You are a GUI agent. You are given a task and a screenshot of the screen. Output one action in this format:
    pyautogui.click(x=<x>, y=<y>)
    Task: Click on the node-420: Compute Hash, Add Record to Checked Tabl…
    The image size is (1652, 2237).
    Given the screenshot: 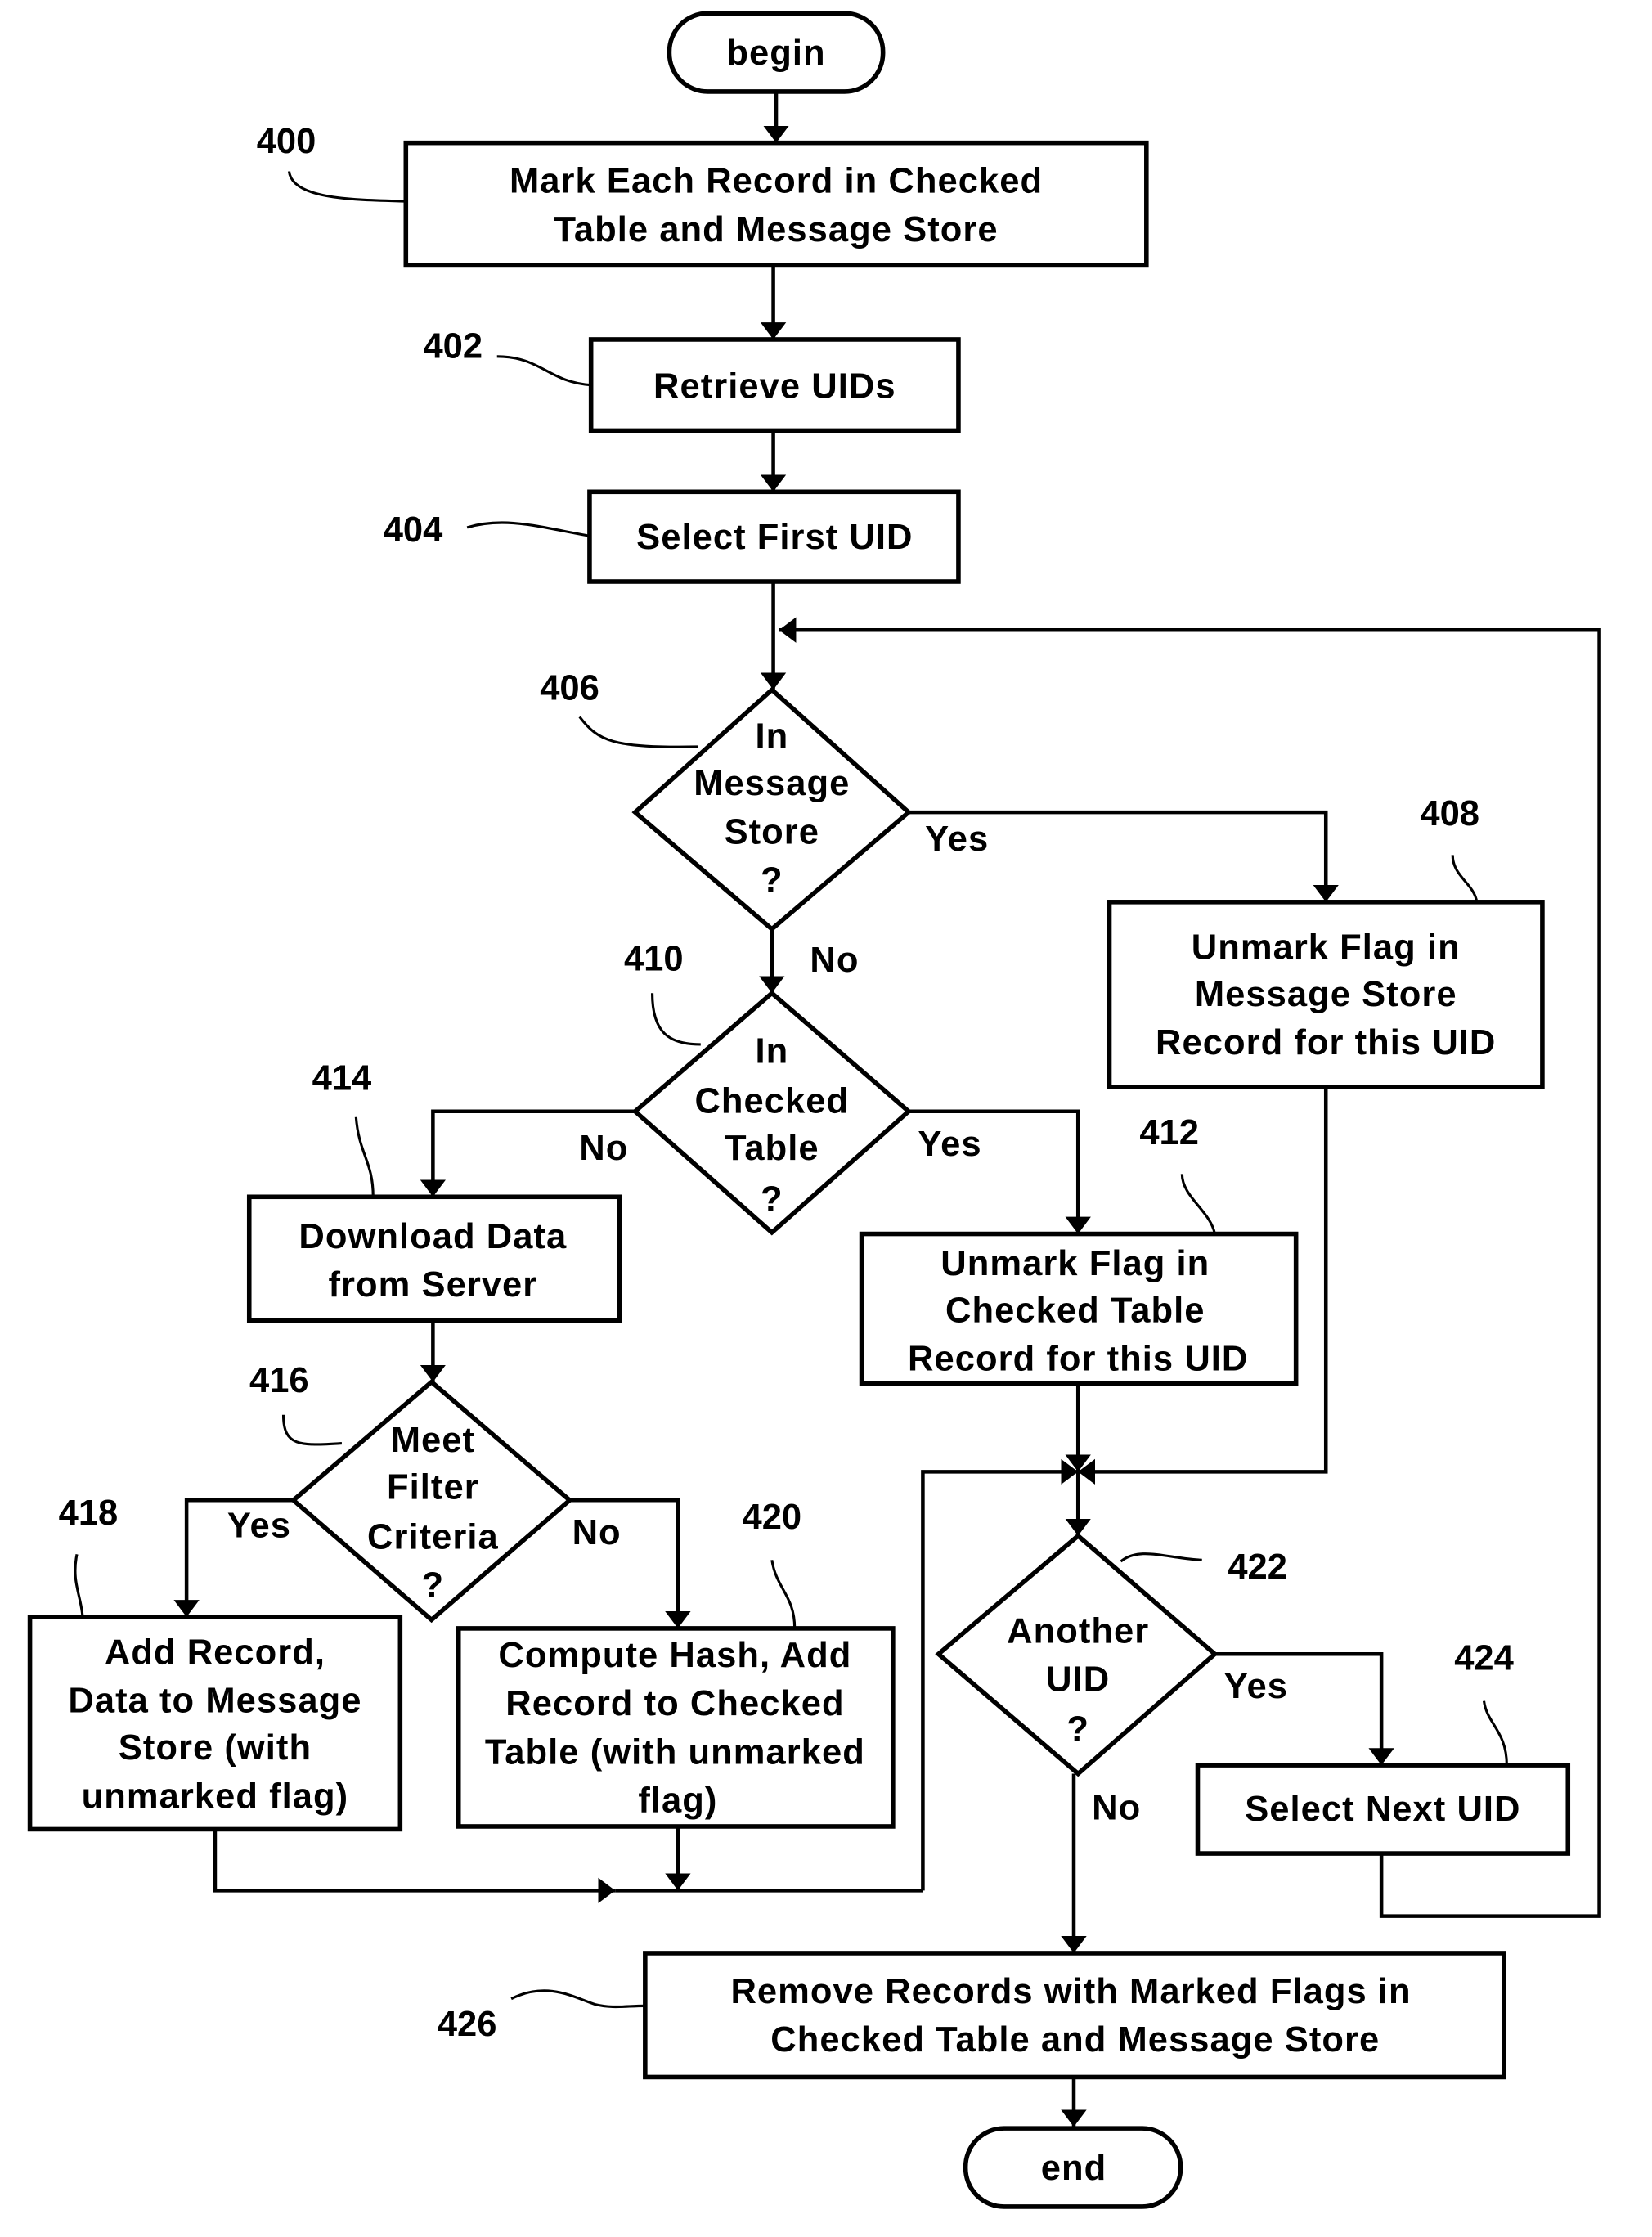 What is the action you would take?
    pyautogui.click(x=676, y=1663)
    